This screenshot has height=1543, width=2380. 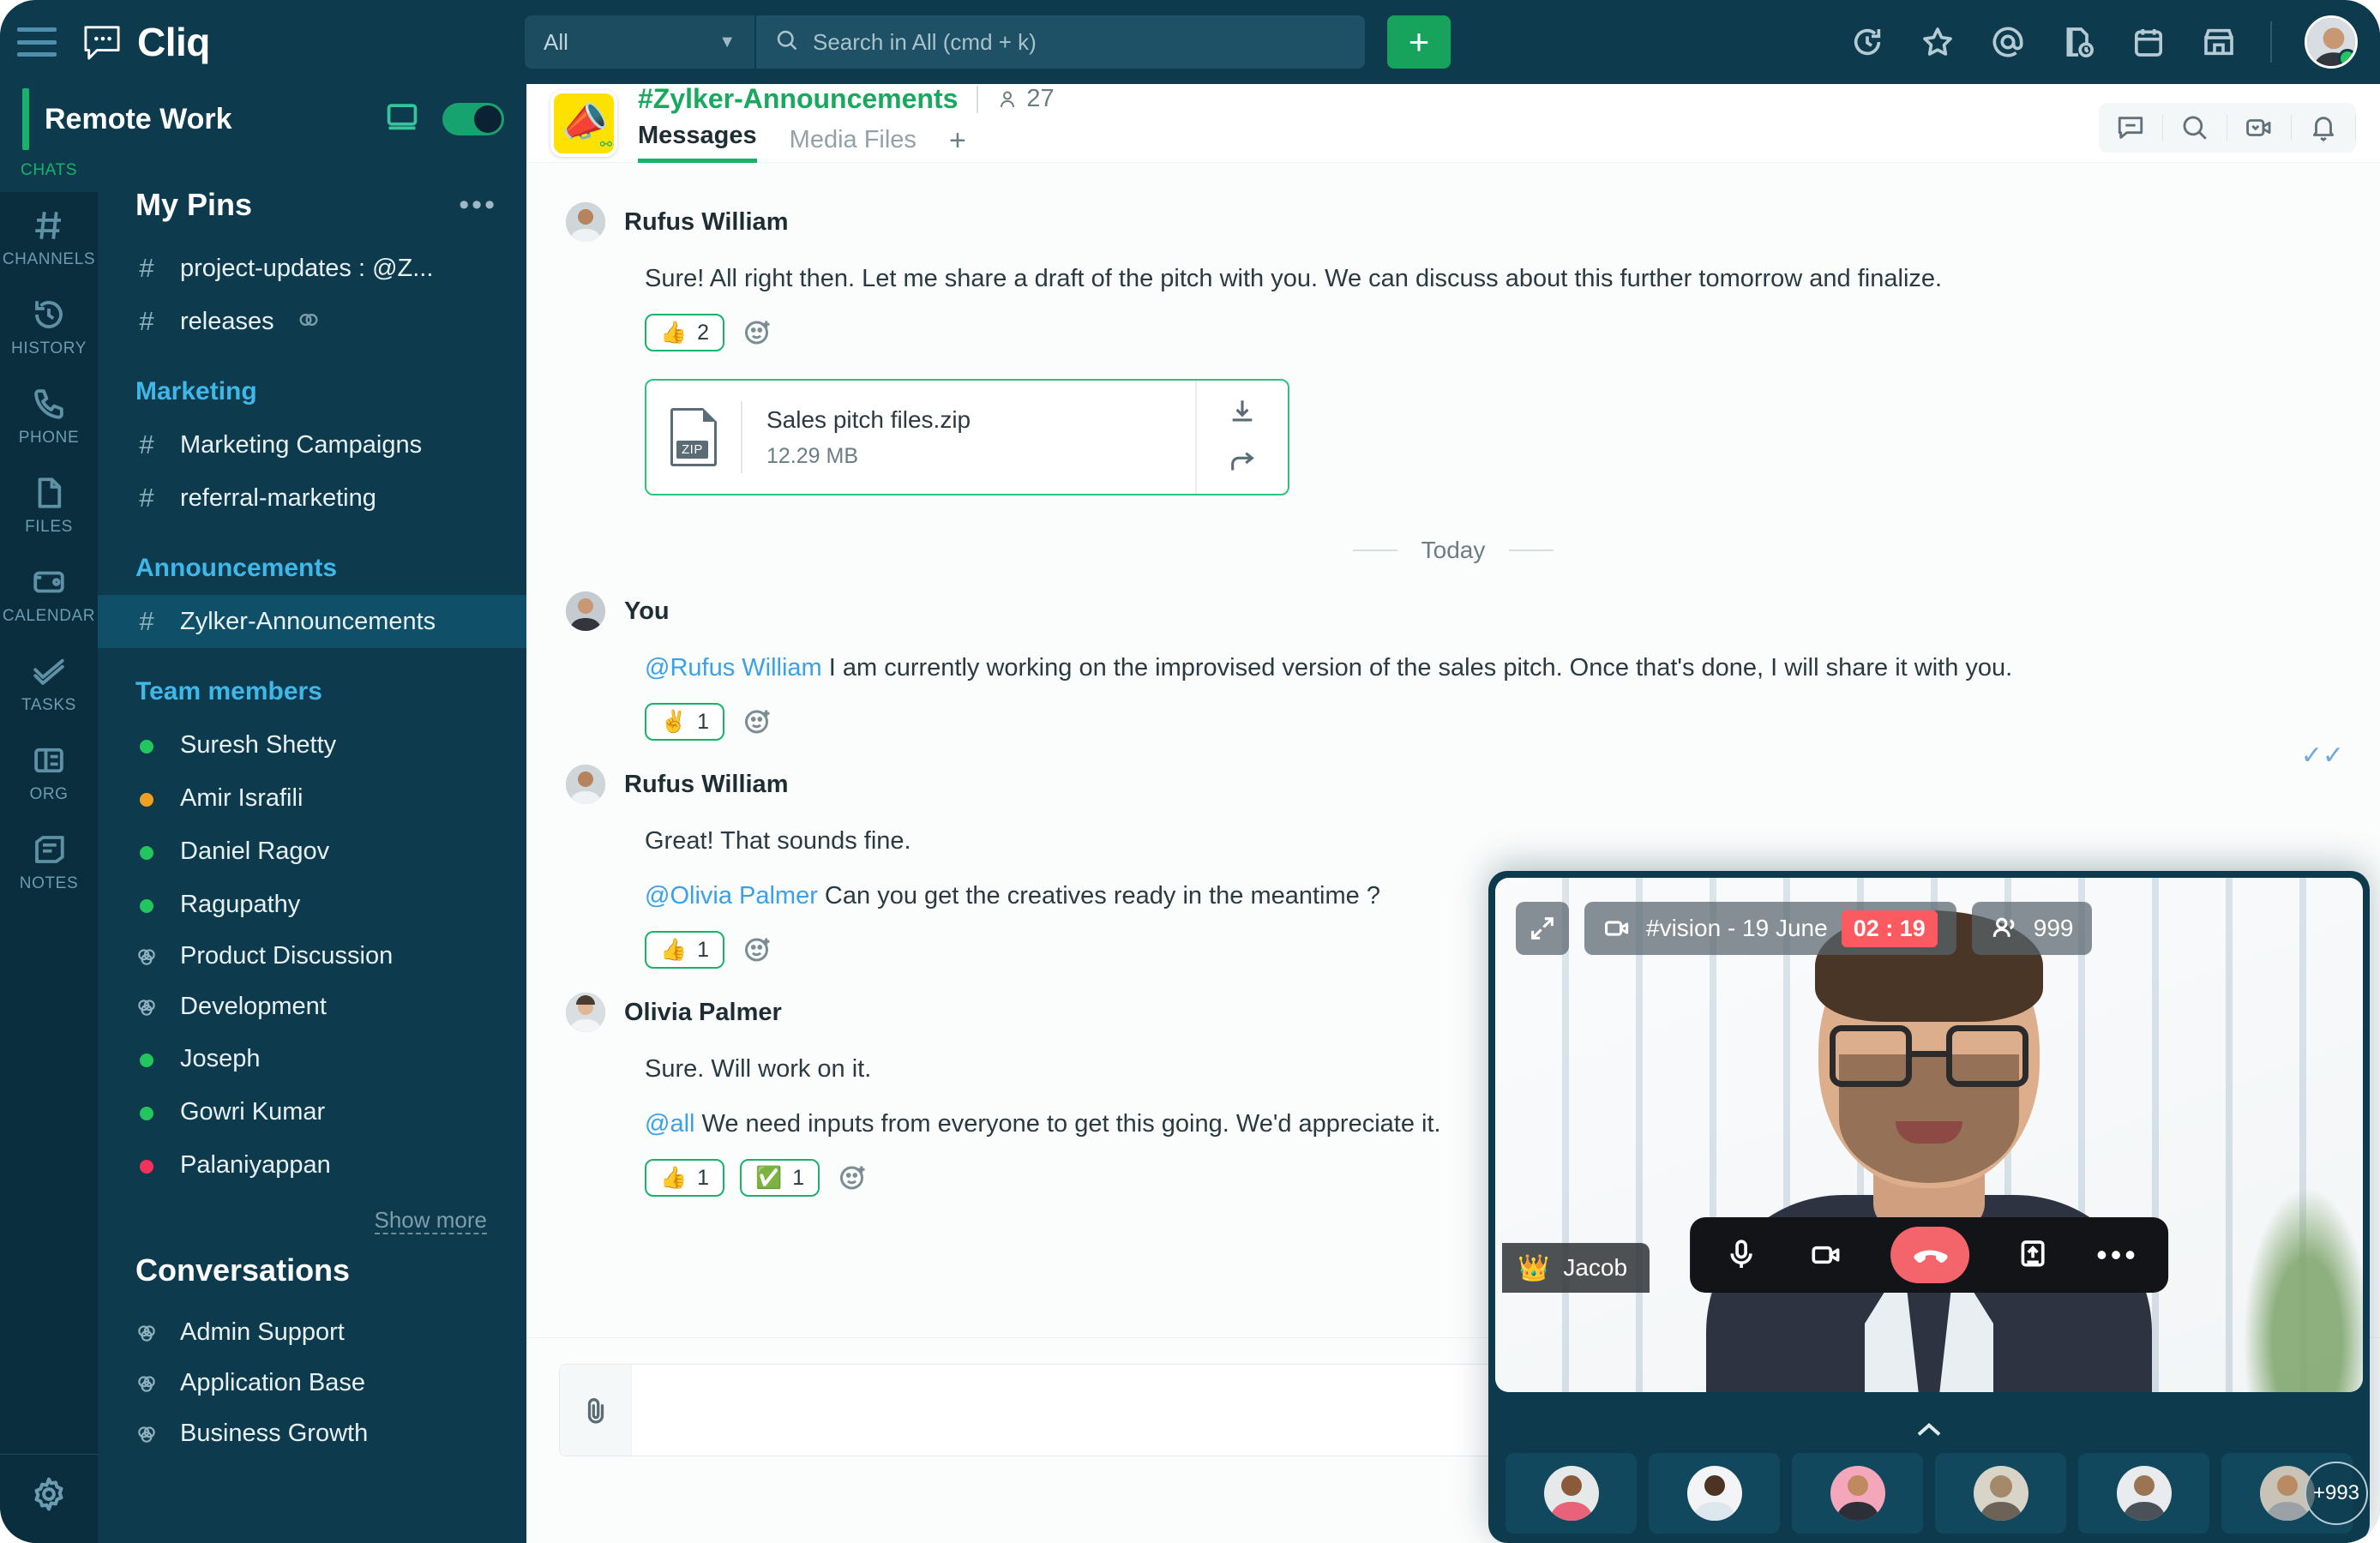 What do you see at coordinates (2032, 928) in the screenshot?
I see `call-participants-pill: 999` at bounding box center [2032, 928].